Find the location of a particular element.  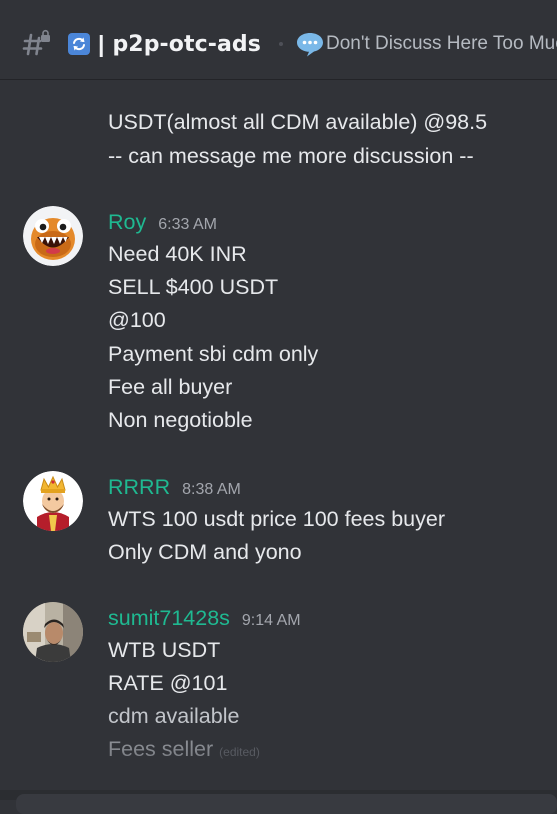

message-line: Only CDM and yono is located at coordinates (205, 552).